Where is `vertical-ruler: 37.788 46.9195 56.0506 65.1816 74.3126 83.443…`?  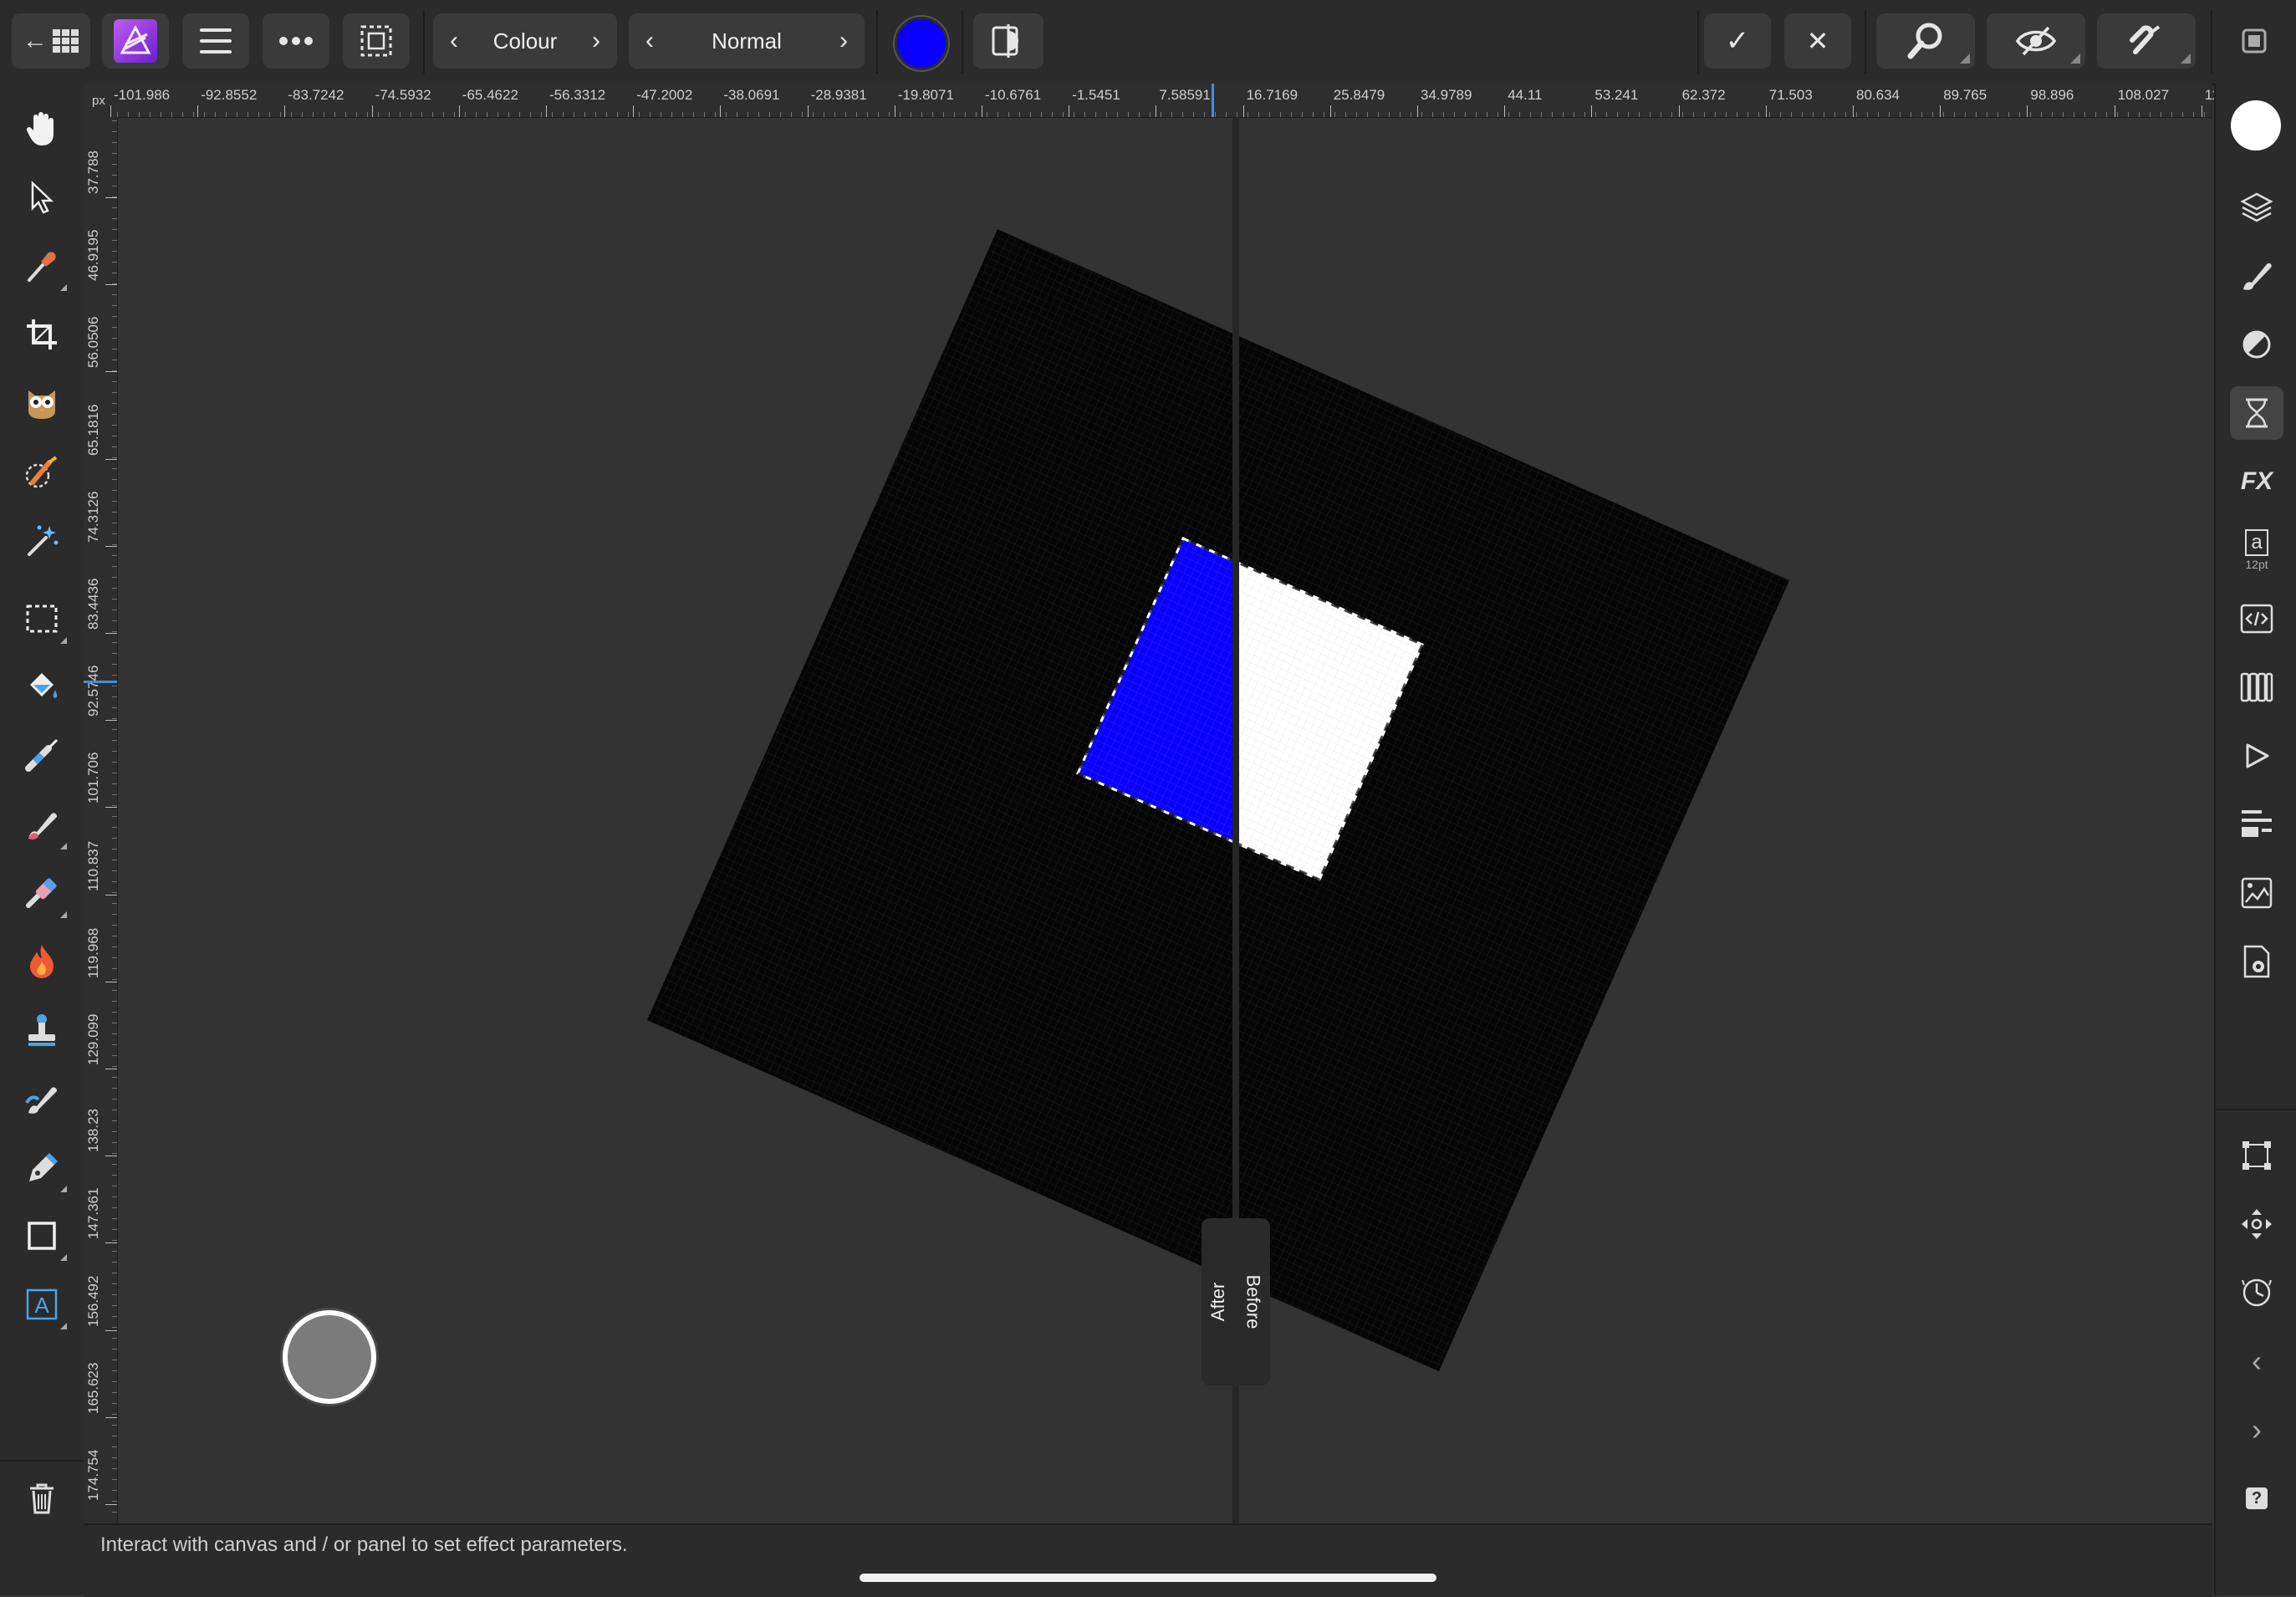
vertical-ruler: 37.788 46.9195 56.0506 65.1816 74.3126 83.443… is located at coordinates (101, 855).